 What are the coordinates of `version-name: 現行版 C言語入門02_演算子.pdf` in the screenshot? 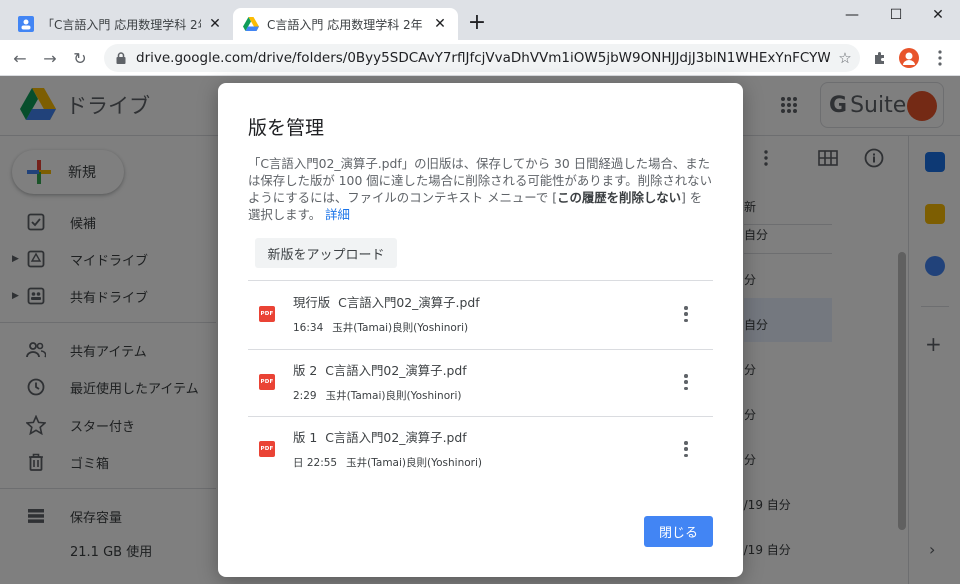 It's located at (386, 302).